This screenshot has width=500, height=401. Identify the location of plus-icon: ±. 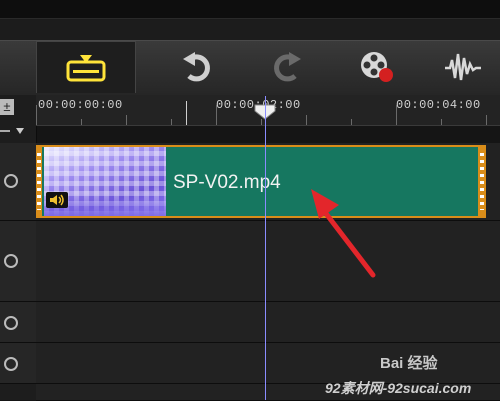
(7, 106).